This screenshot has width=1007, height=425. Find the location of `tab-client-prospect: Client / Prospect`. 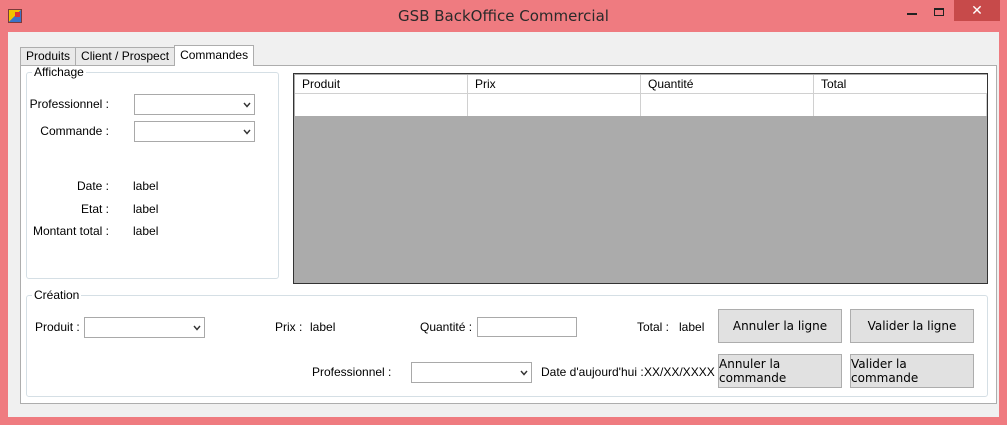

tab-client-prospect: Client / Prospect is located at coordinates (125, 56).